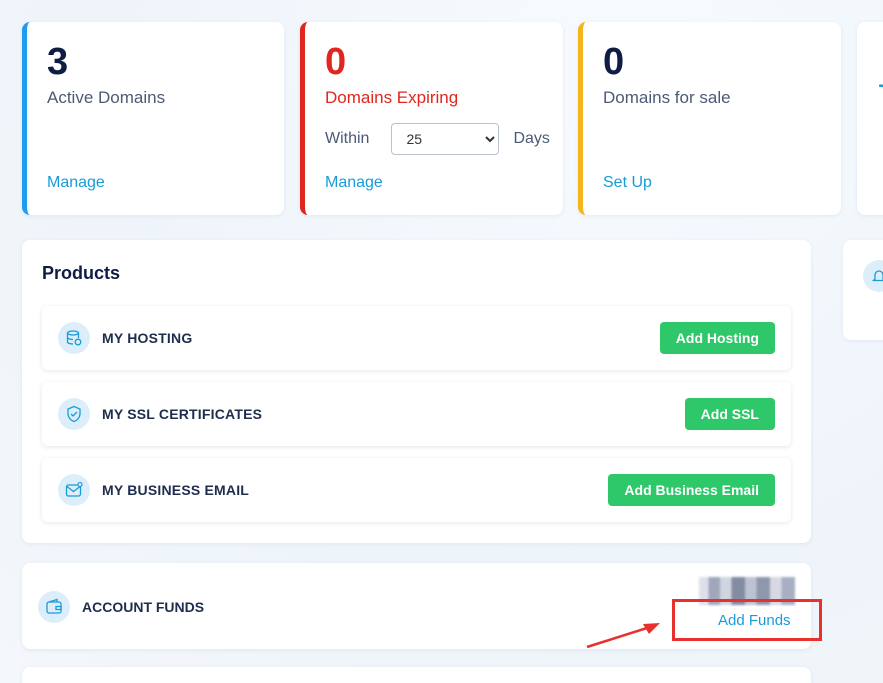  Describe the element at coordinates (623, 636) in the screenshot. I see `annotation-arrow-icon` at that location.